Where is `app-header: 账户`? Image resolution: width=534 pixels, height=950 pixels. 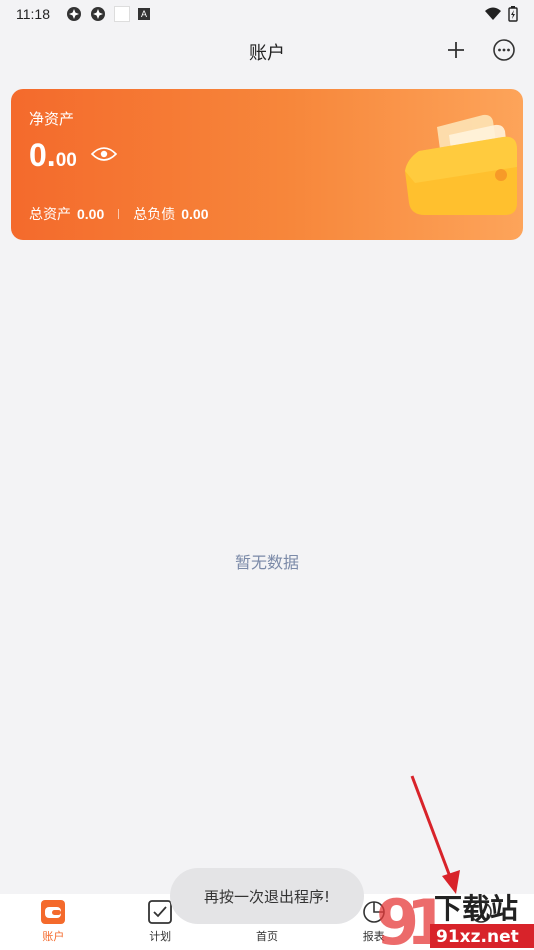 app-header: 账户 is located at coordinates (267, 52).